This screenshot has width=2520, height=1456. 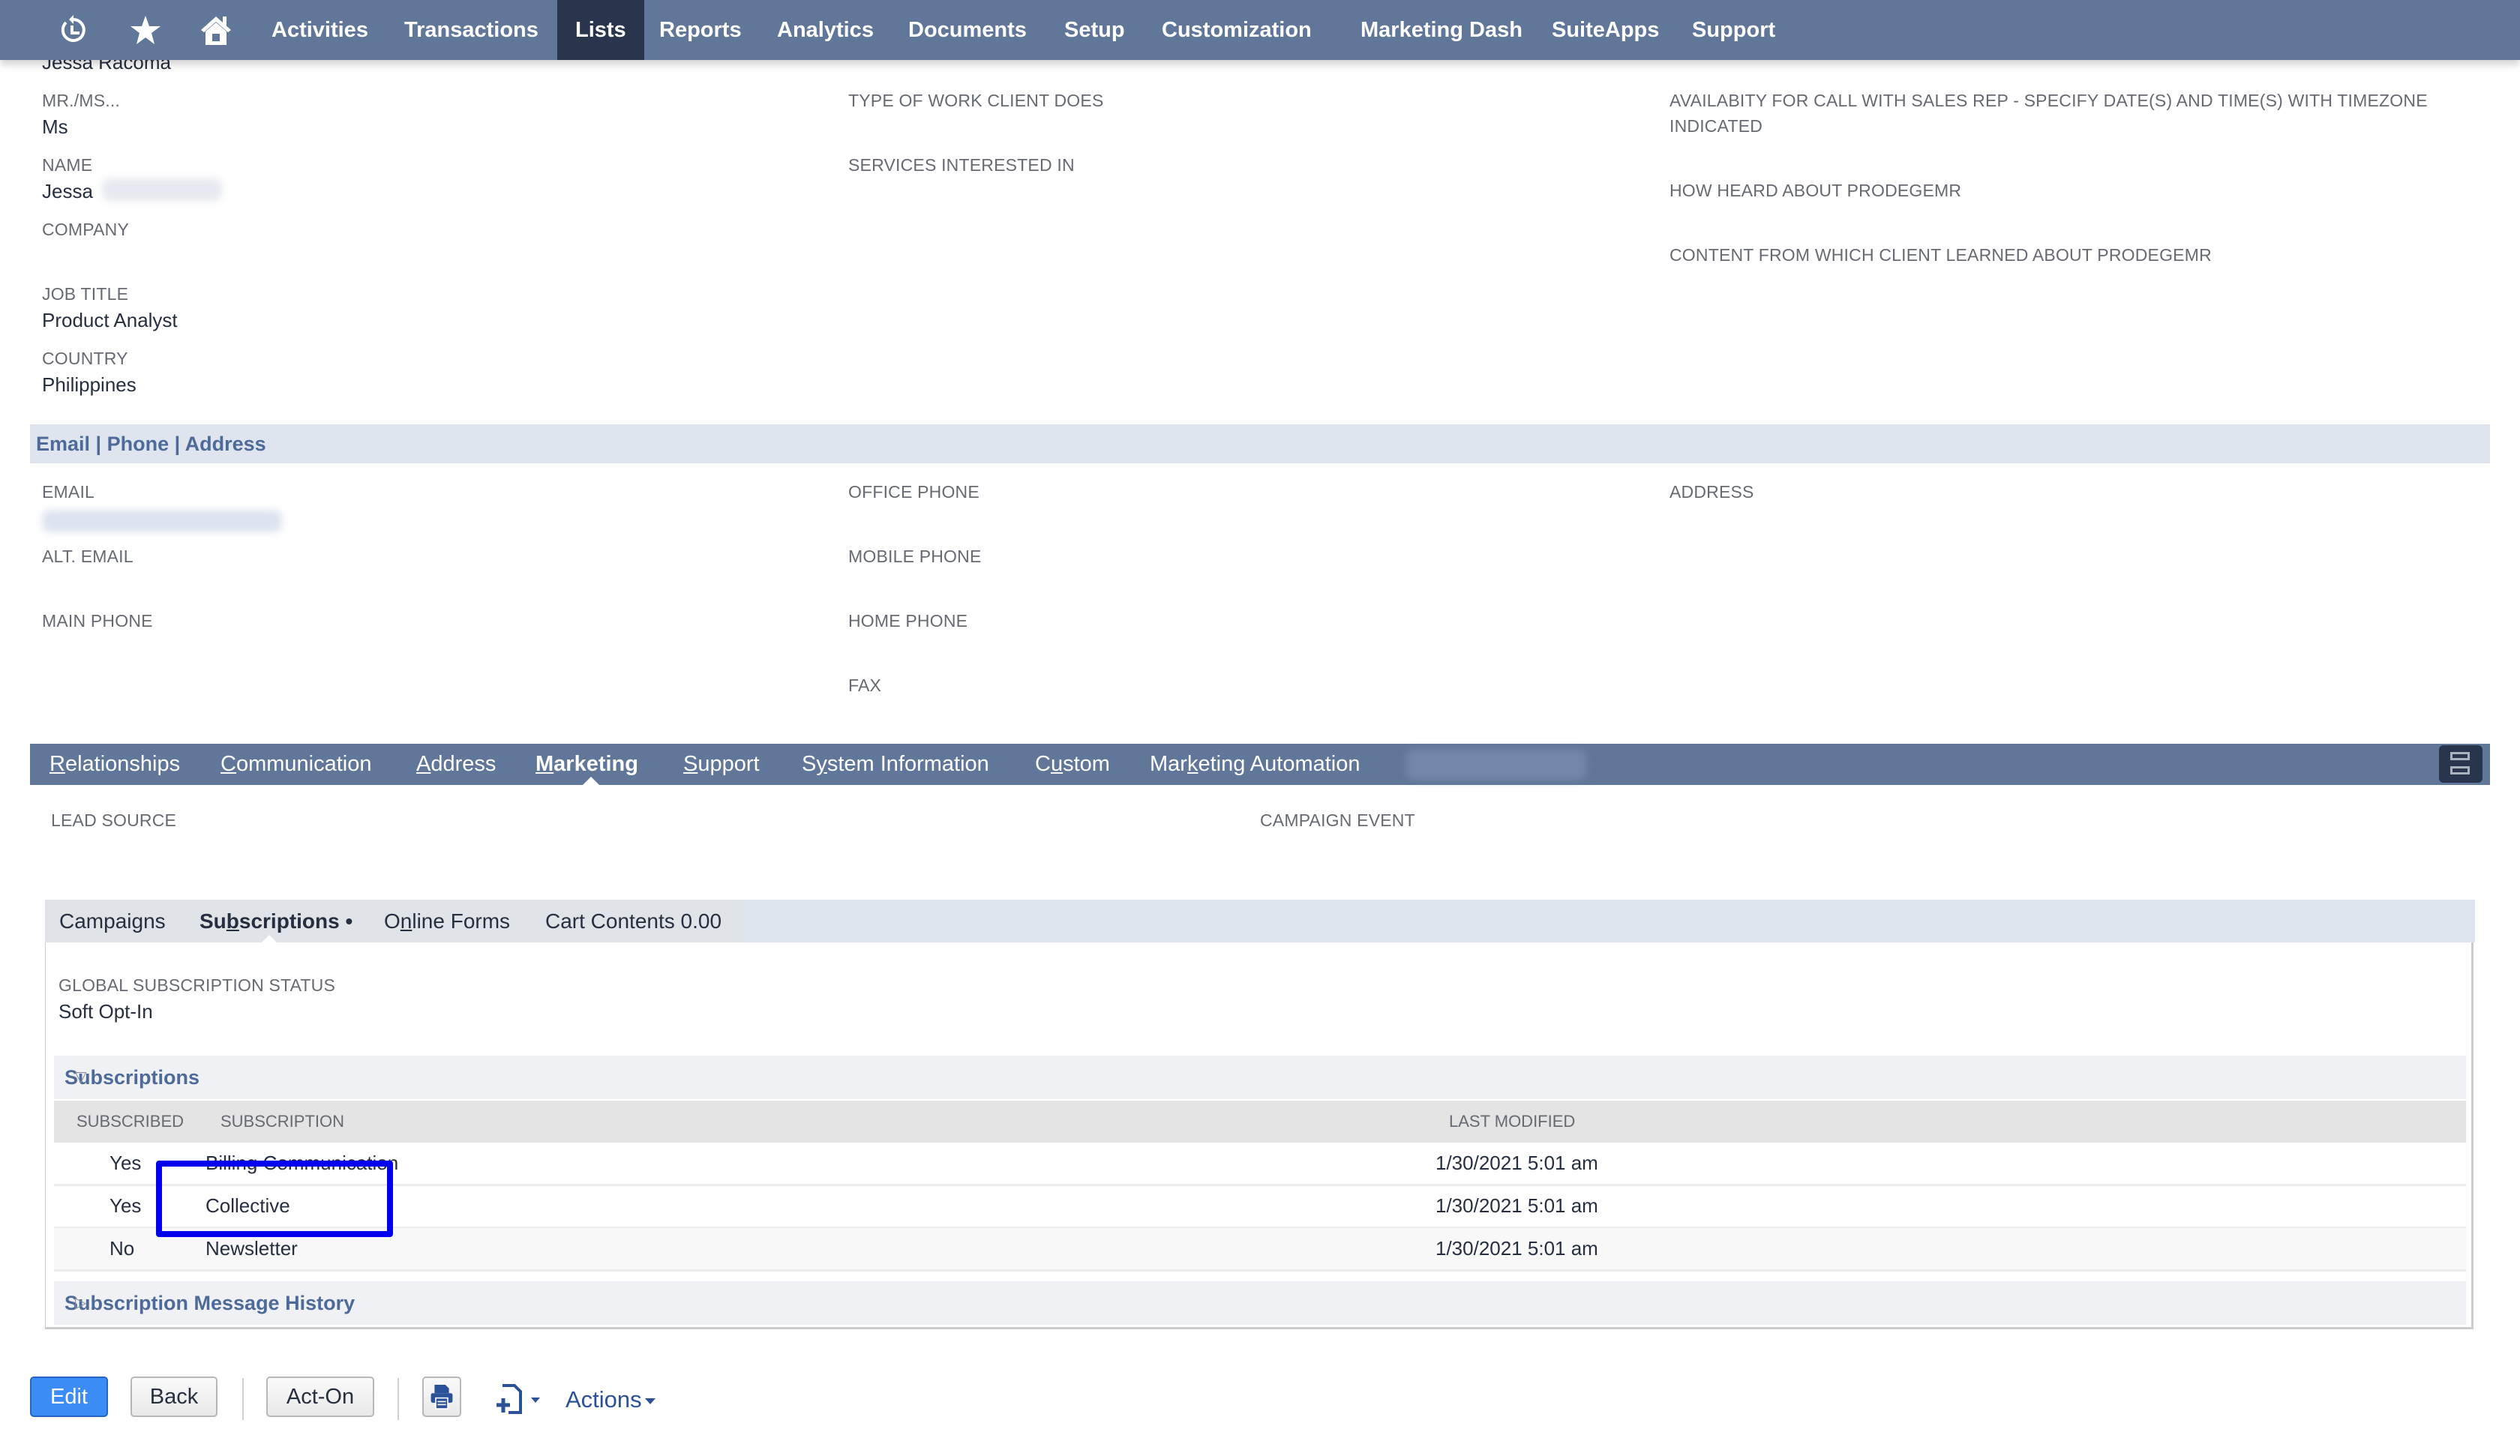 What do you see at coordinates (1496, 765) in the screenshot?
I see `redacted-tab` at bounding box center [1496, 765].